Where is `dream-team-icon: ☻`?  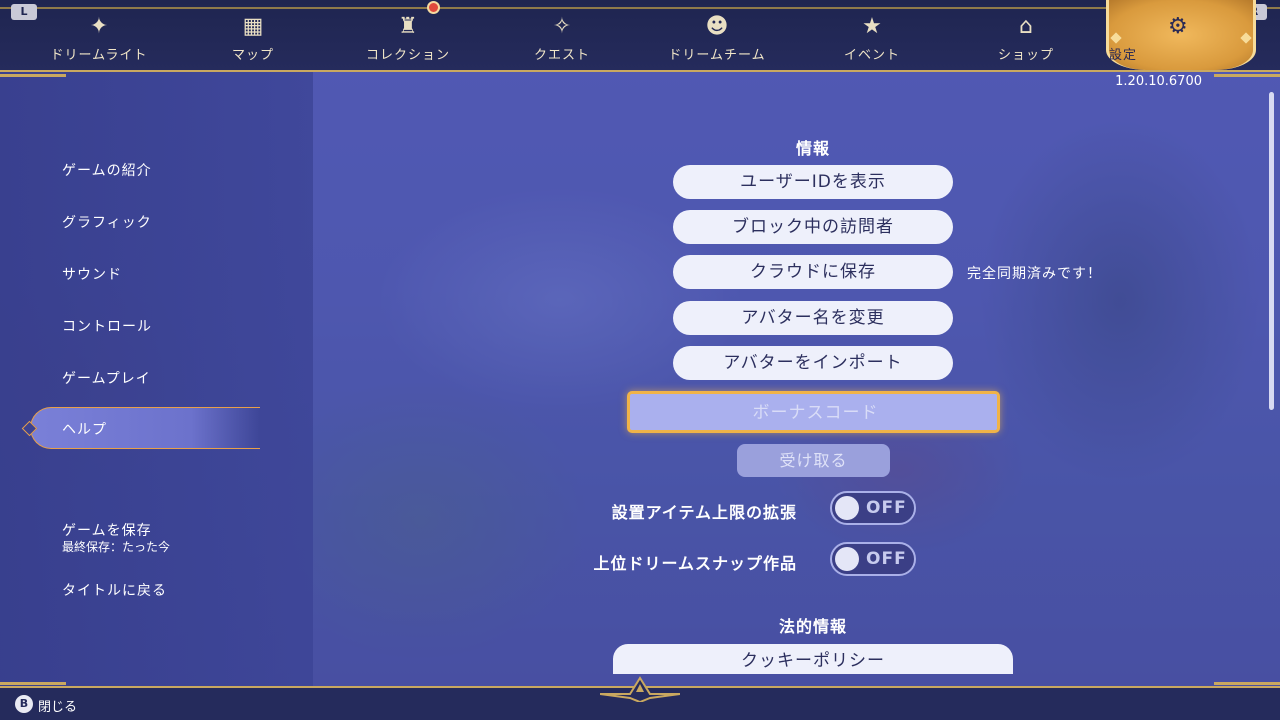 dream-team-icon: ☻ is located at coordinates (717, 26).